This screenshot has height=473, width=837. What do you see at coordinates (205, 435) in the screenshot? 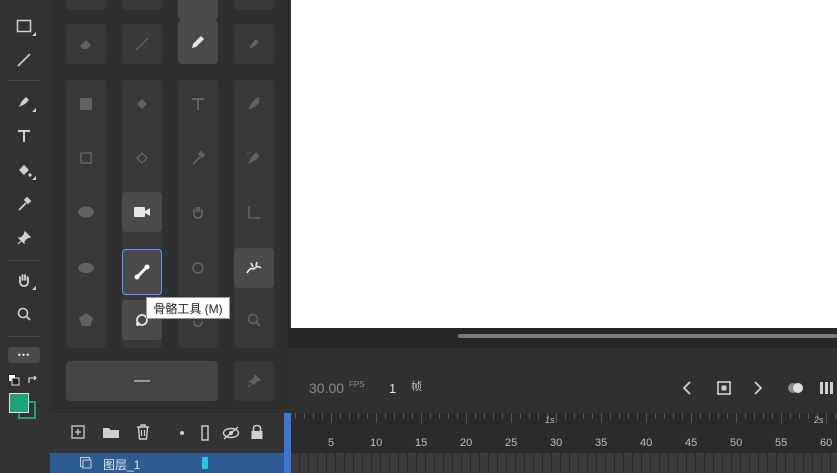
I see `show-outline-button` at bounding box center [205, 435].